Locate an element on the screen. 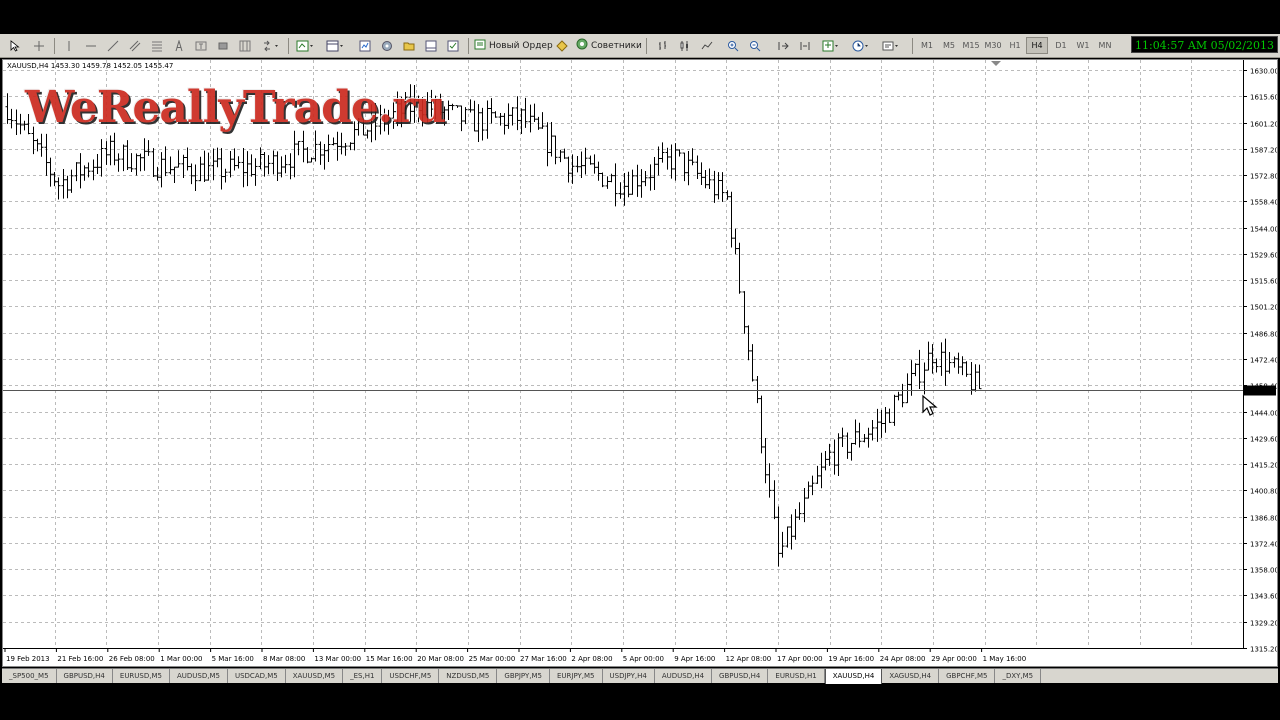  navigator-icon is located at coordinates (409, 45).